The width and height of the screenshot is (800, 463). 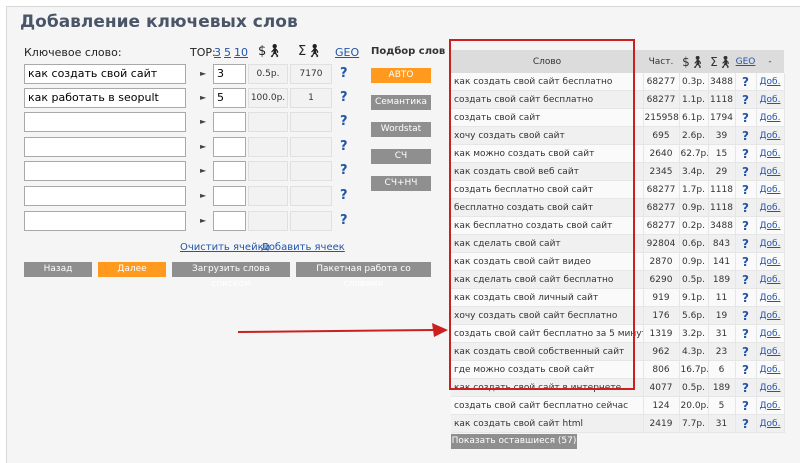 I want to click on top-input: 3, so click(x=229, y=74).